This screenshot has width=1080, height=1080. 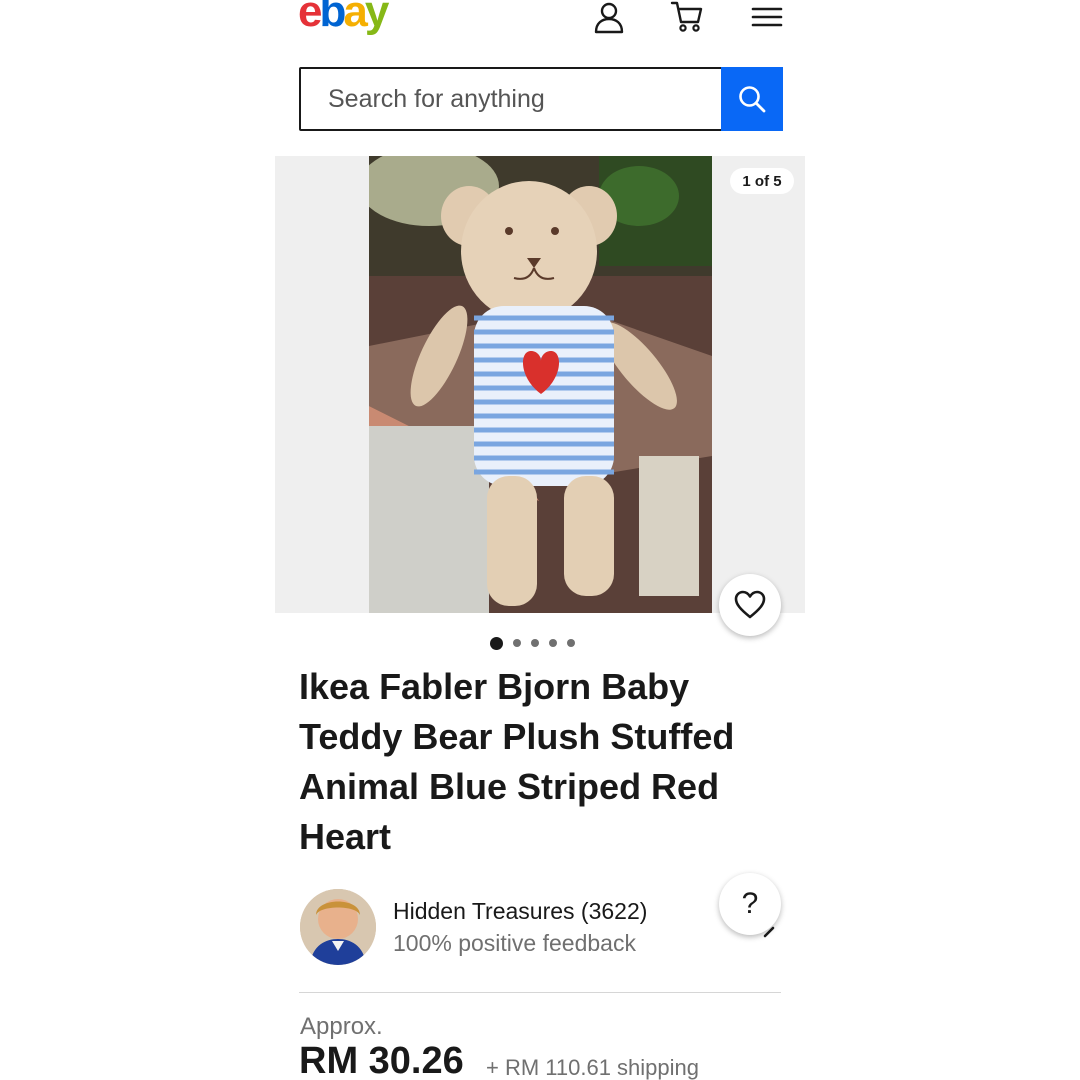 I want to click on search-bar, so click(x=541, y=99).